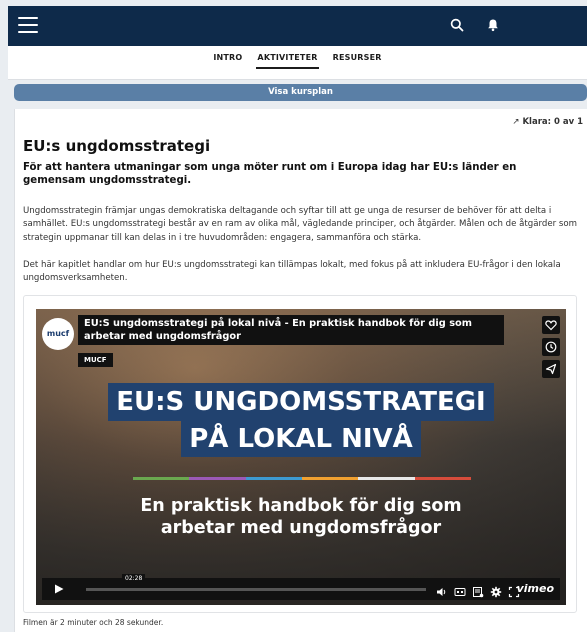  I want to click on tab-bar: INTRO AKTIVITETER RESURSER, so click(297, 63).